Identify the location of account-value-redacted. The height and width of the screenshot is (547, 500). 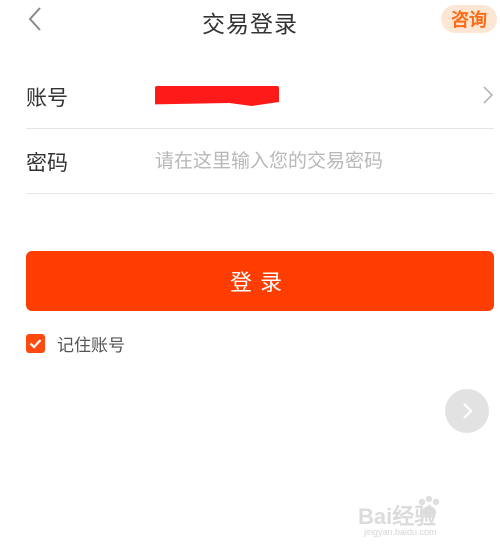
(217, 96).